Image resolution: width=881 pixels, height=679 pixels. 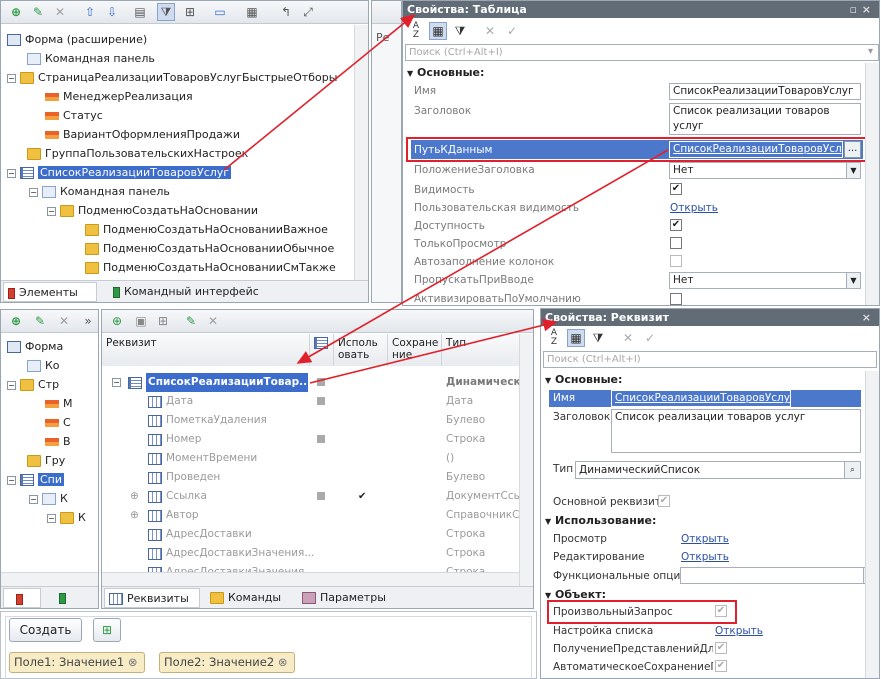 I want to click on arrow-to-attribute-props, so click(x=433, y=351).